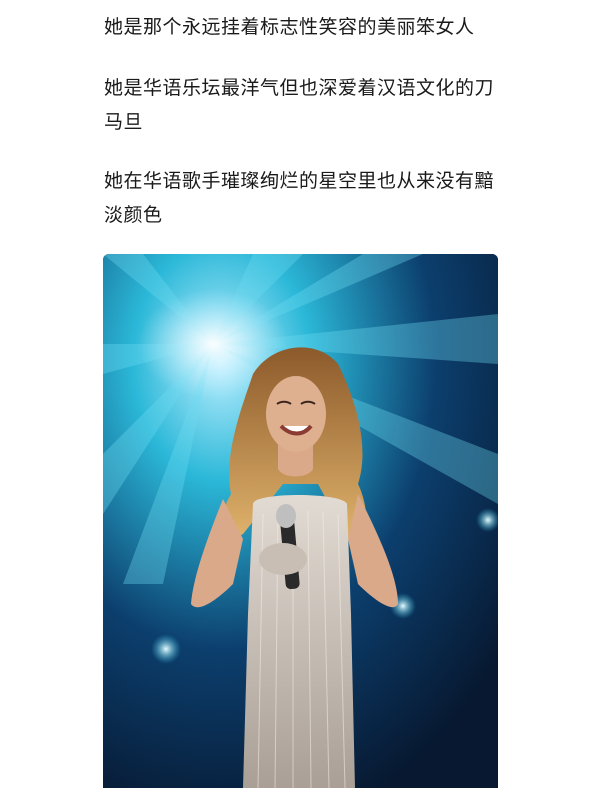  What do you see at coordinates (296, 414) in the screenshot?
I see `singer-face` at bounding box center [296, 414].